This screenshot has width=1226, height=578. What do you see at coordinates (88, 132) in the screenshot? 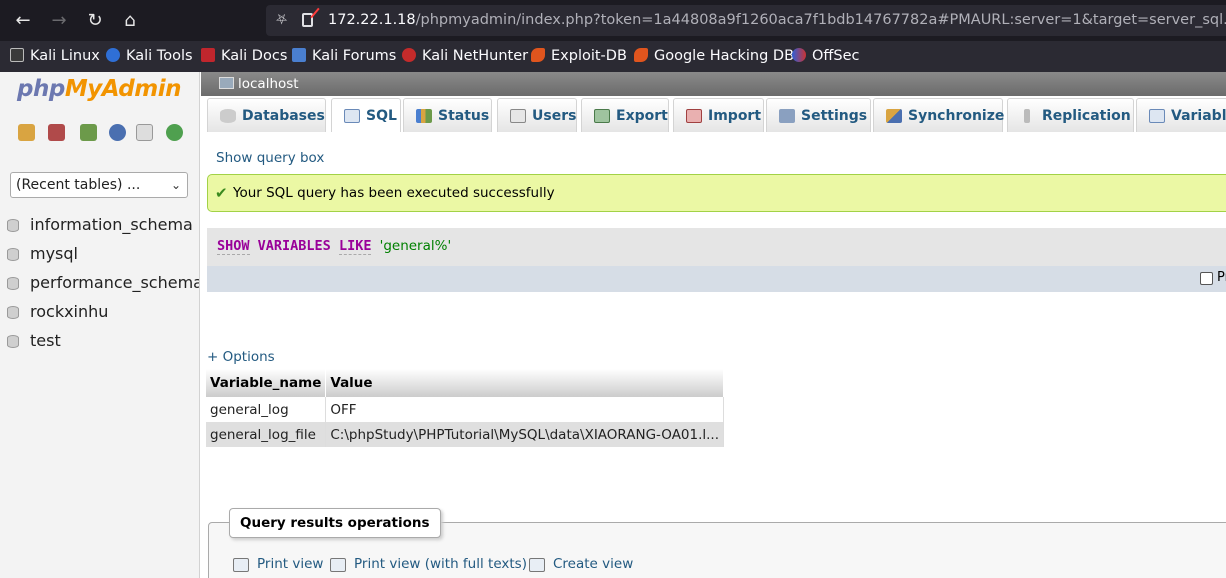
I see `query-window-icon` at bounding box center [88, 132].